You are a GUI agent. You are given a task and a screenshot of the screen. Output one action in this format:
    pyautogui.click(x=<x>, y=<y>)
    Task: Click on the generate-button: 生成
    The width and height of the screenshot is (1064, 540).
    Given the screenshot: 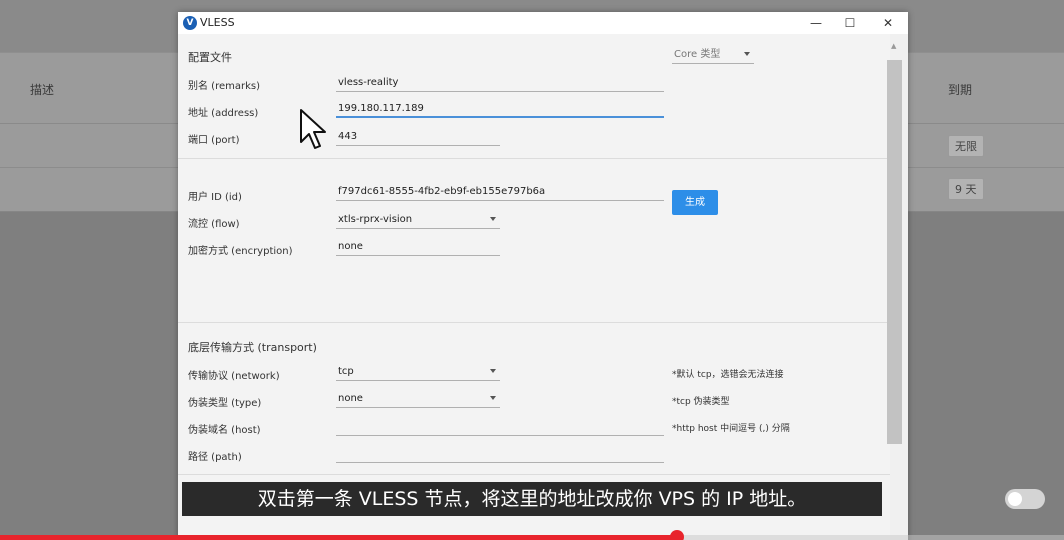 What is the action you would take?
    pyautogui.click(x=695, y=202)
    